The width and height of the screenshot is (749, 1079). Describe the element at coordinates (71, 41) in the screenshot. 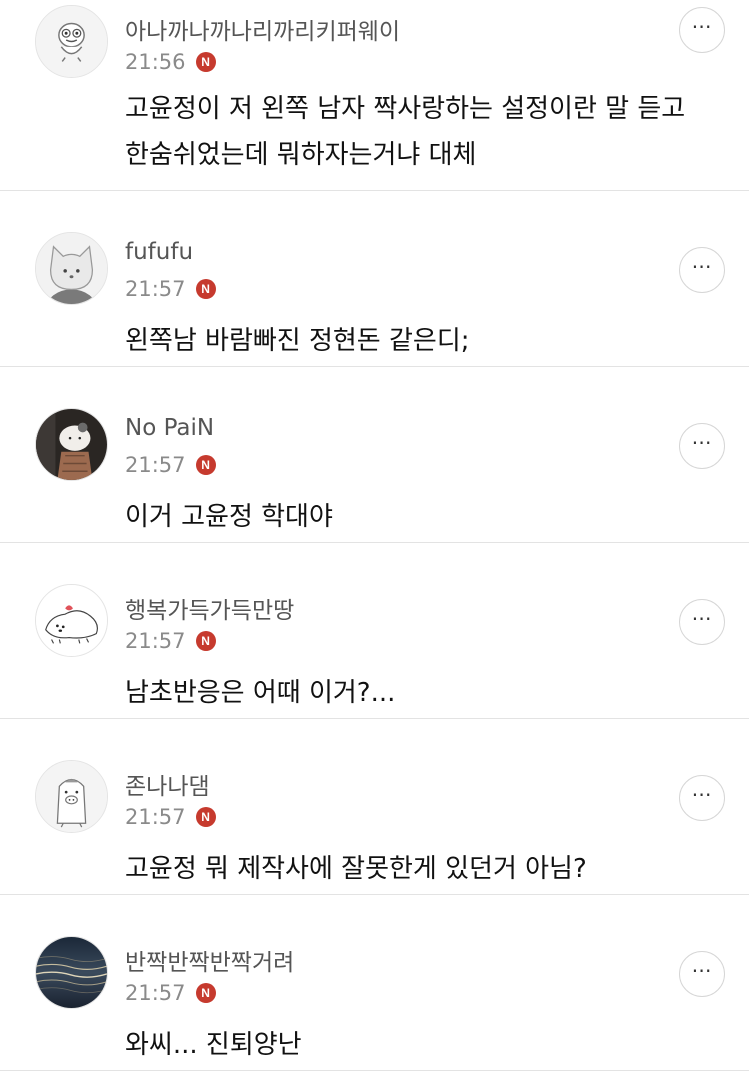

I see `duck-character-icon` at that location.